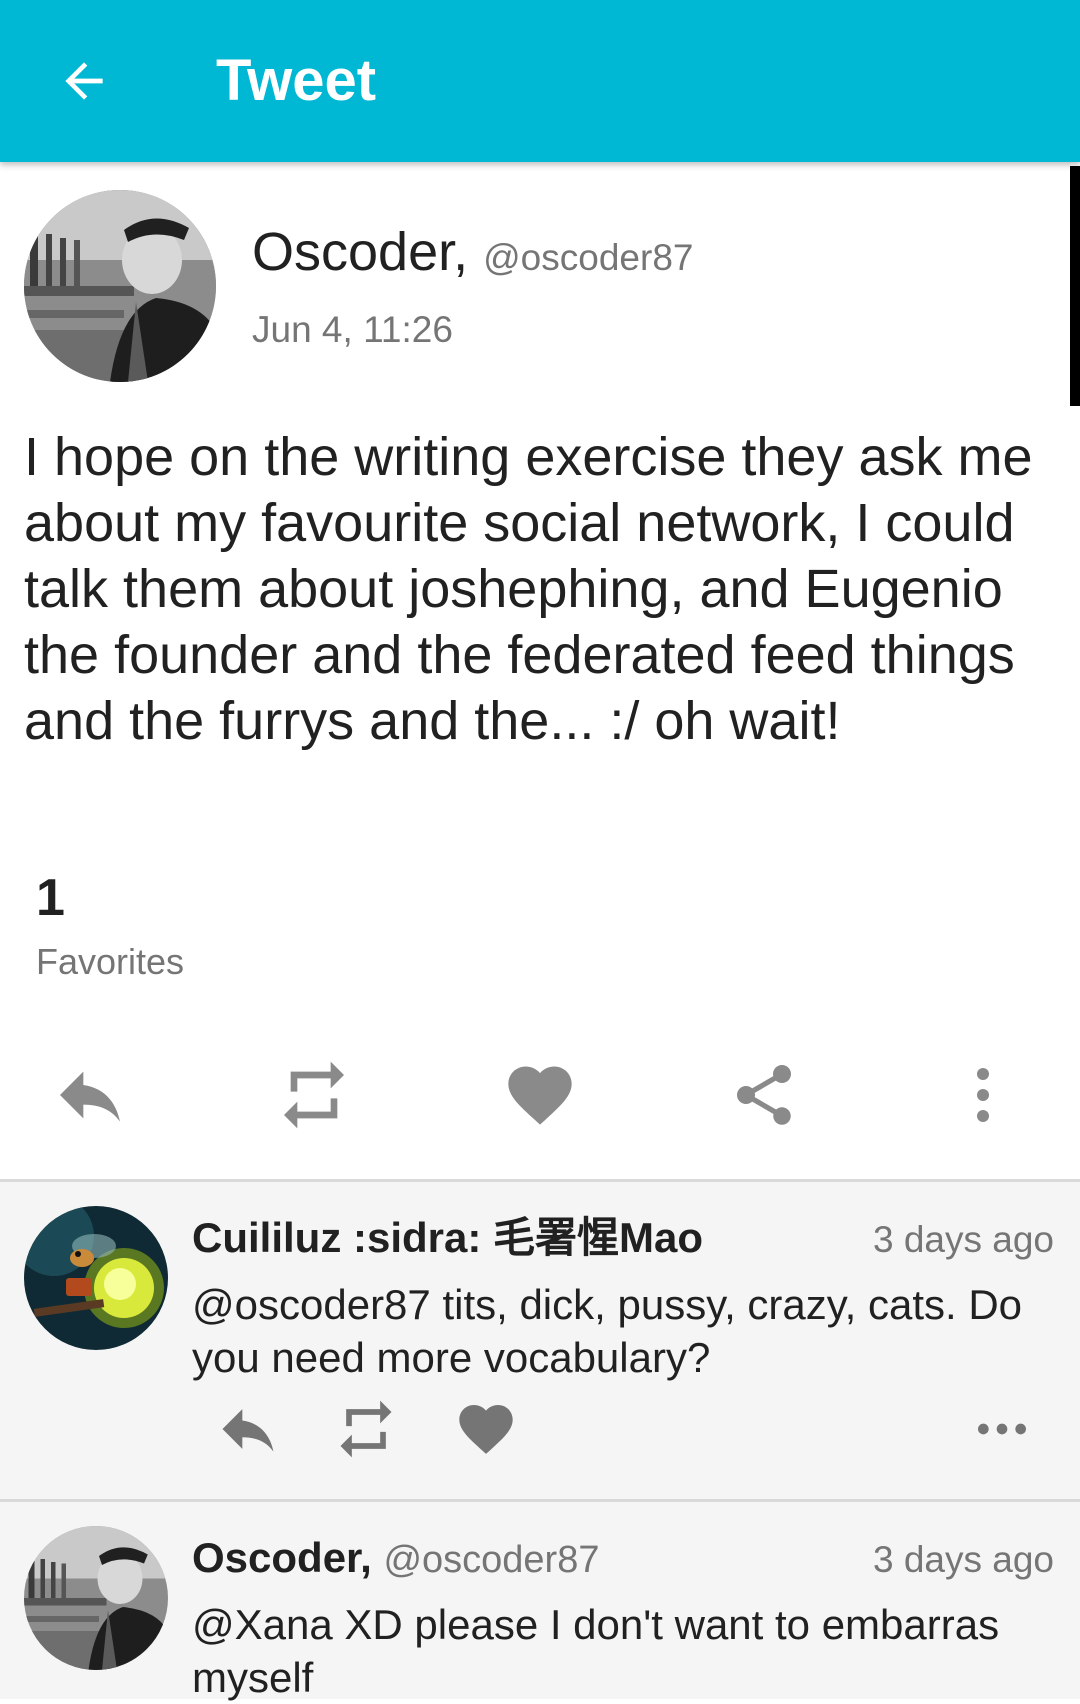  Describe the element at coordinates (491, 1560) in the screenshot. I see `reply-author-handle: @oscoder87` at that location.